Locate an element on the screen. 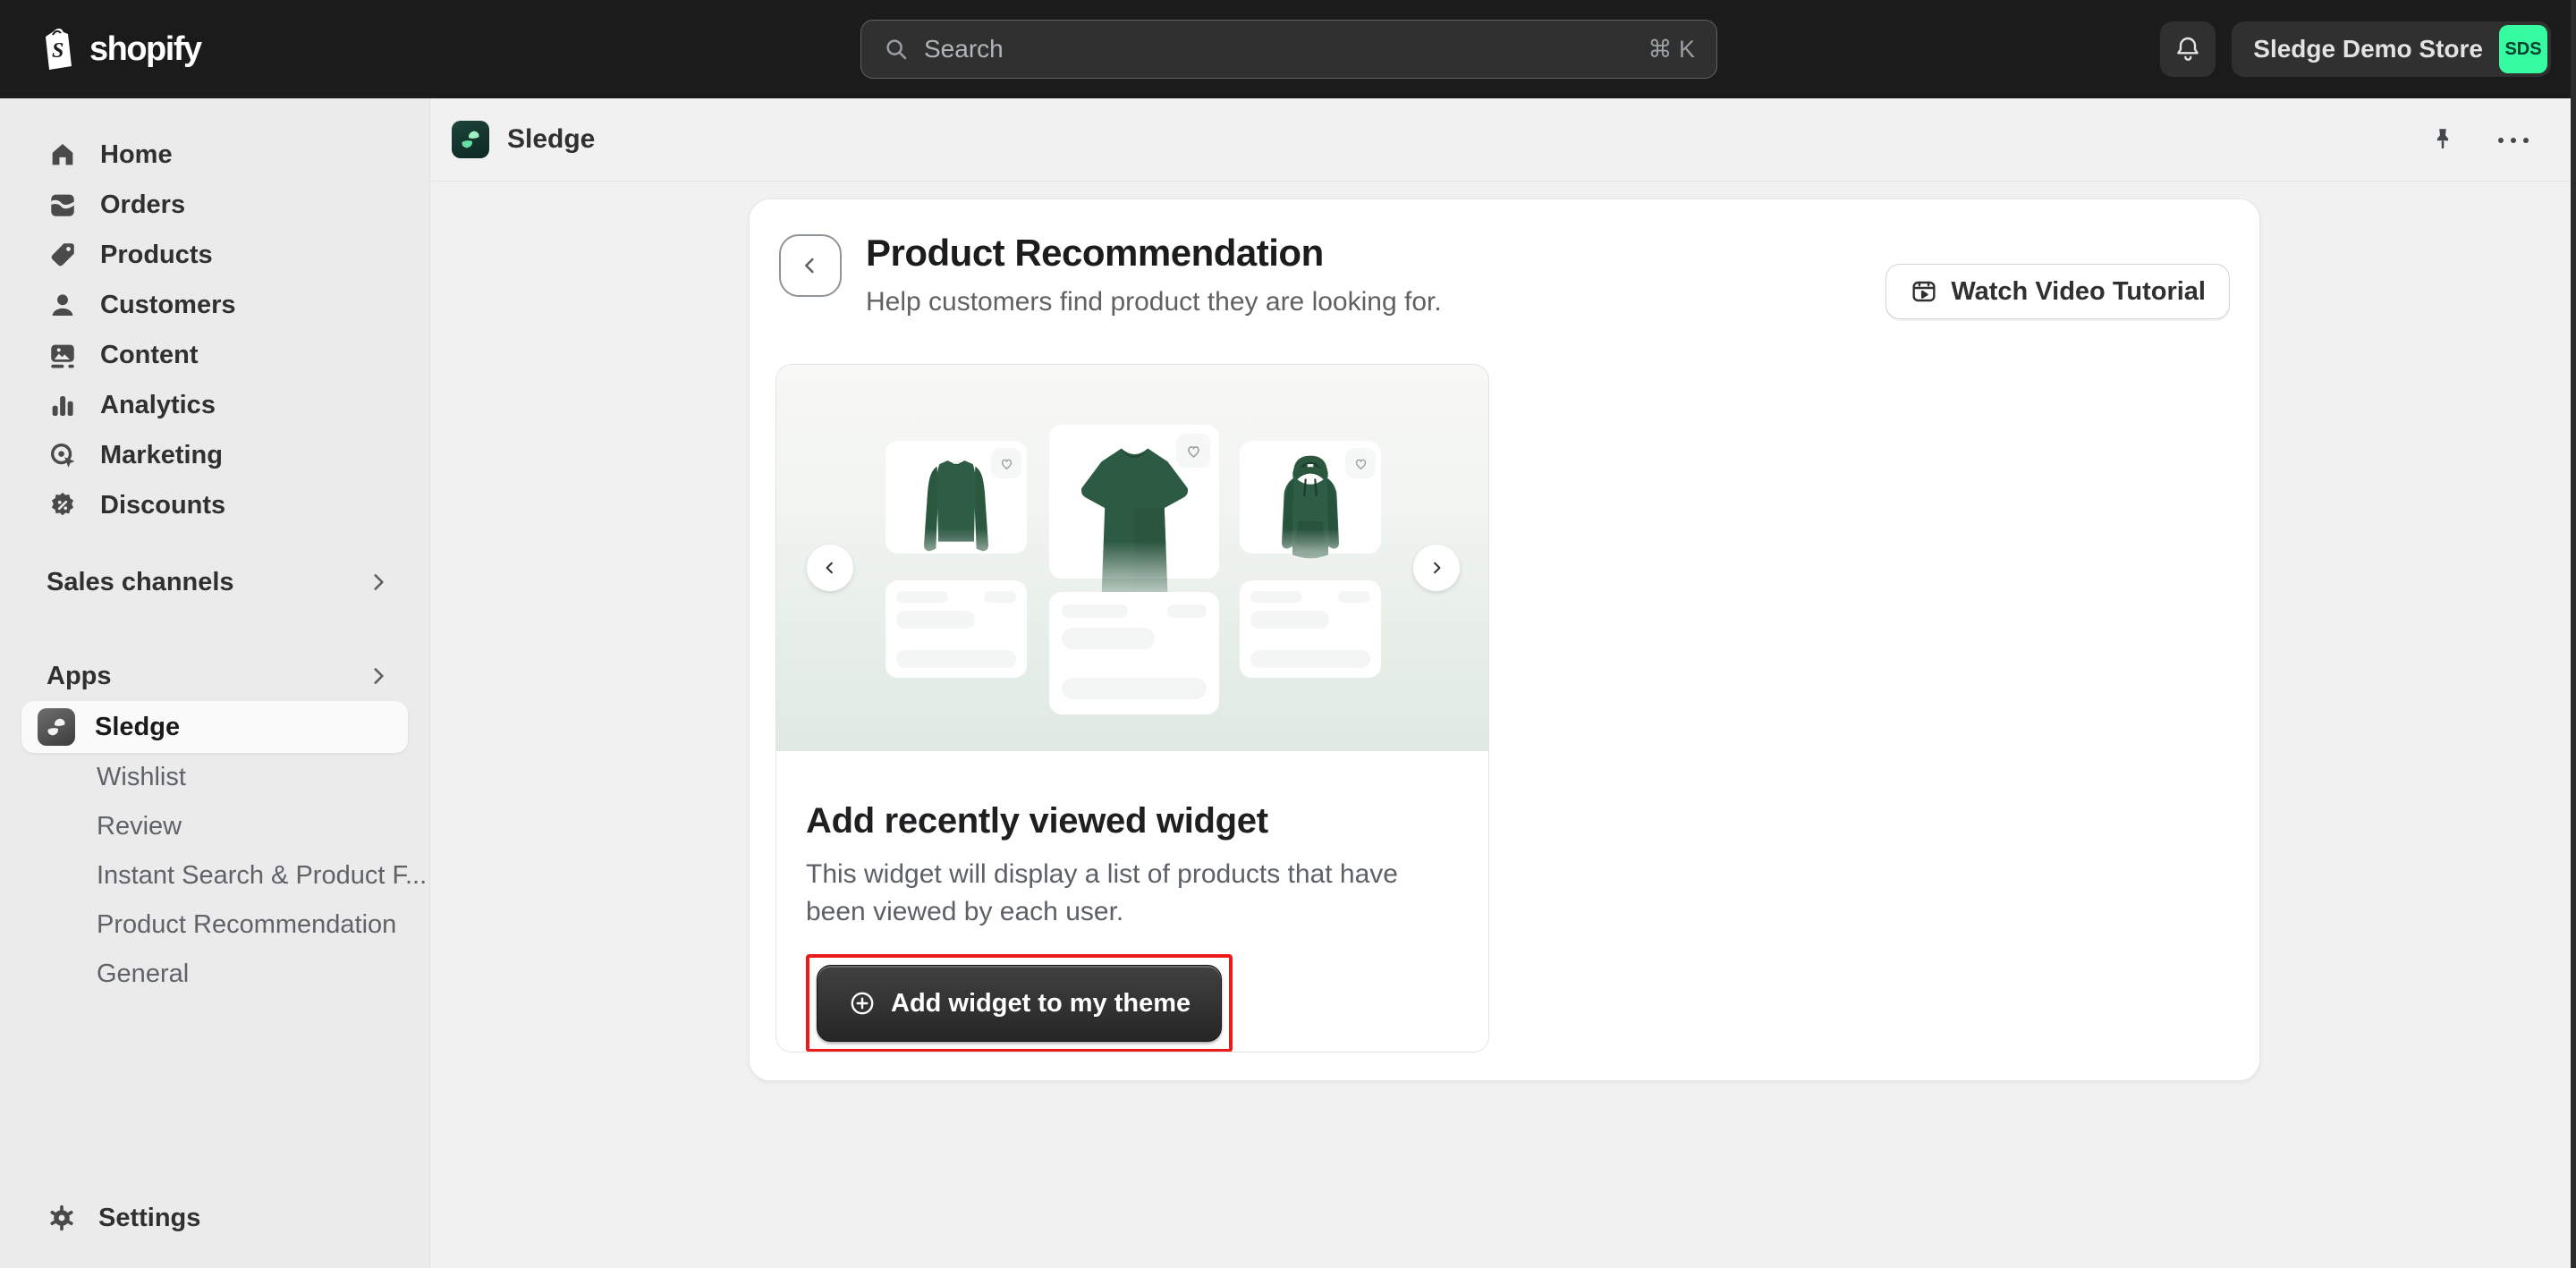 The height and width of the screenshot is (1268, 2576). sidebar-item-customers: Customers is located at coordinates (214, 305).